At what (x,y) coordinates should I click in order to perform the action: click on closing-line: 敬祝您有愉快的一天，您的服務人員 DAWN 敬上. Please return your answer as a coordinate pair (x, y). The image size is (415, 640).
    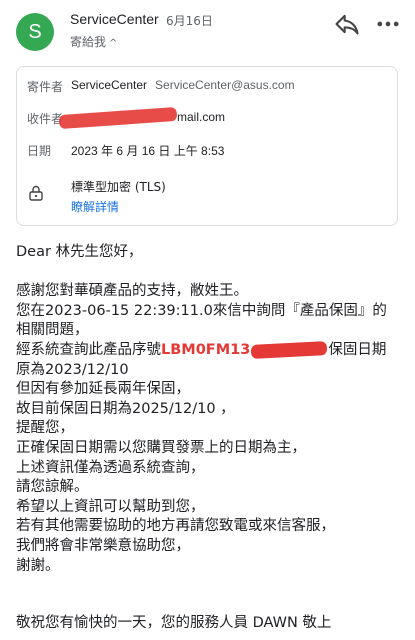
    Looking at the image, I should click on (174, 623).